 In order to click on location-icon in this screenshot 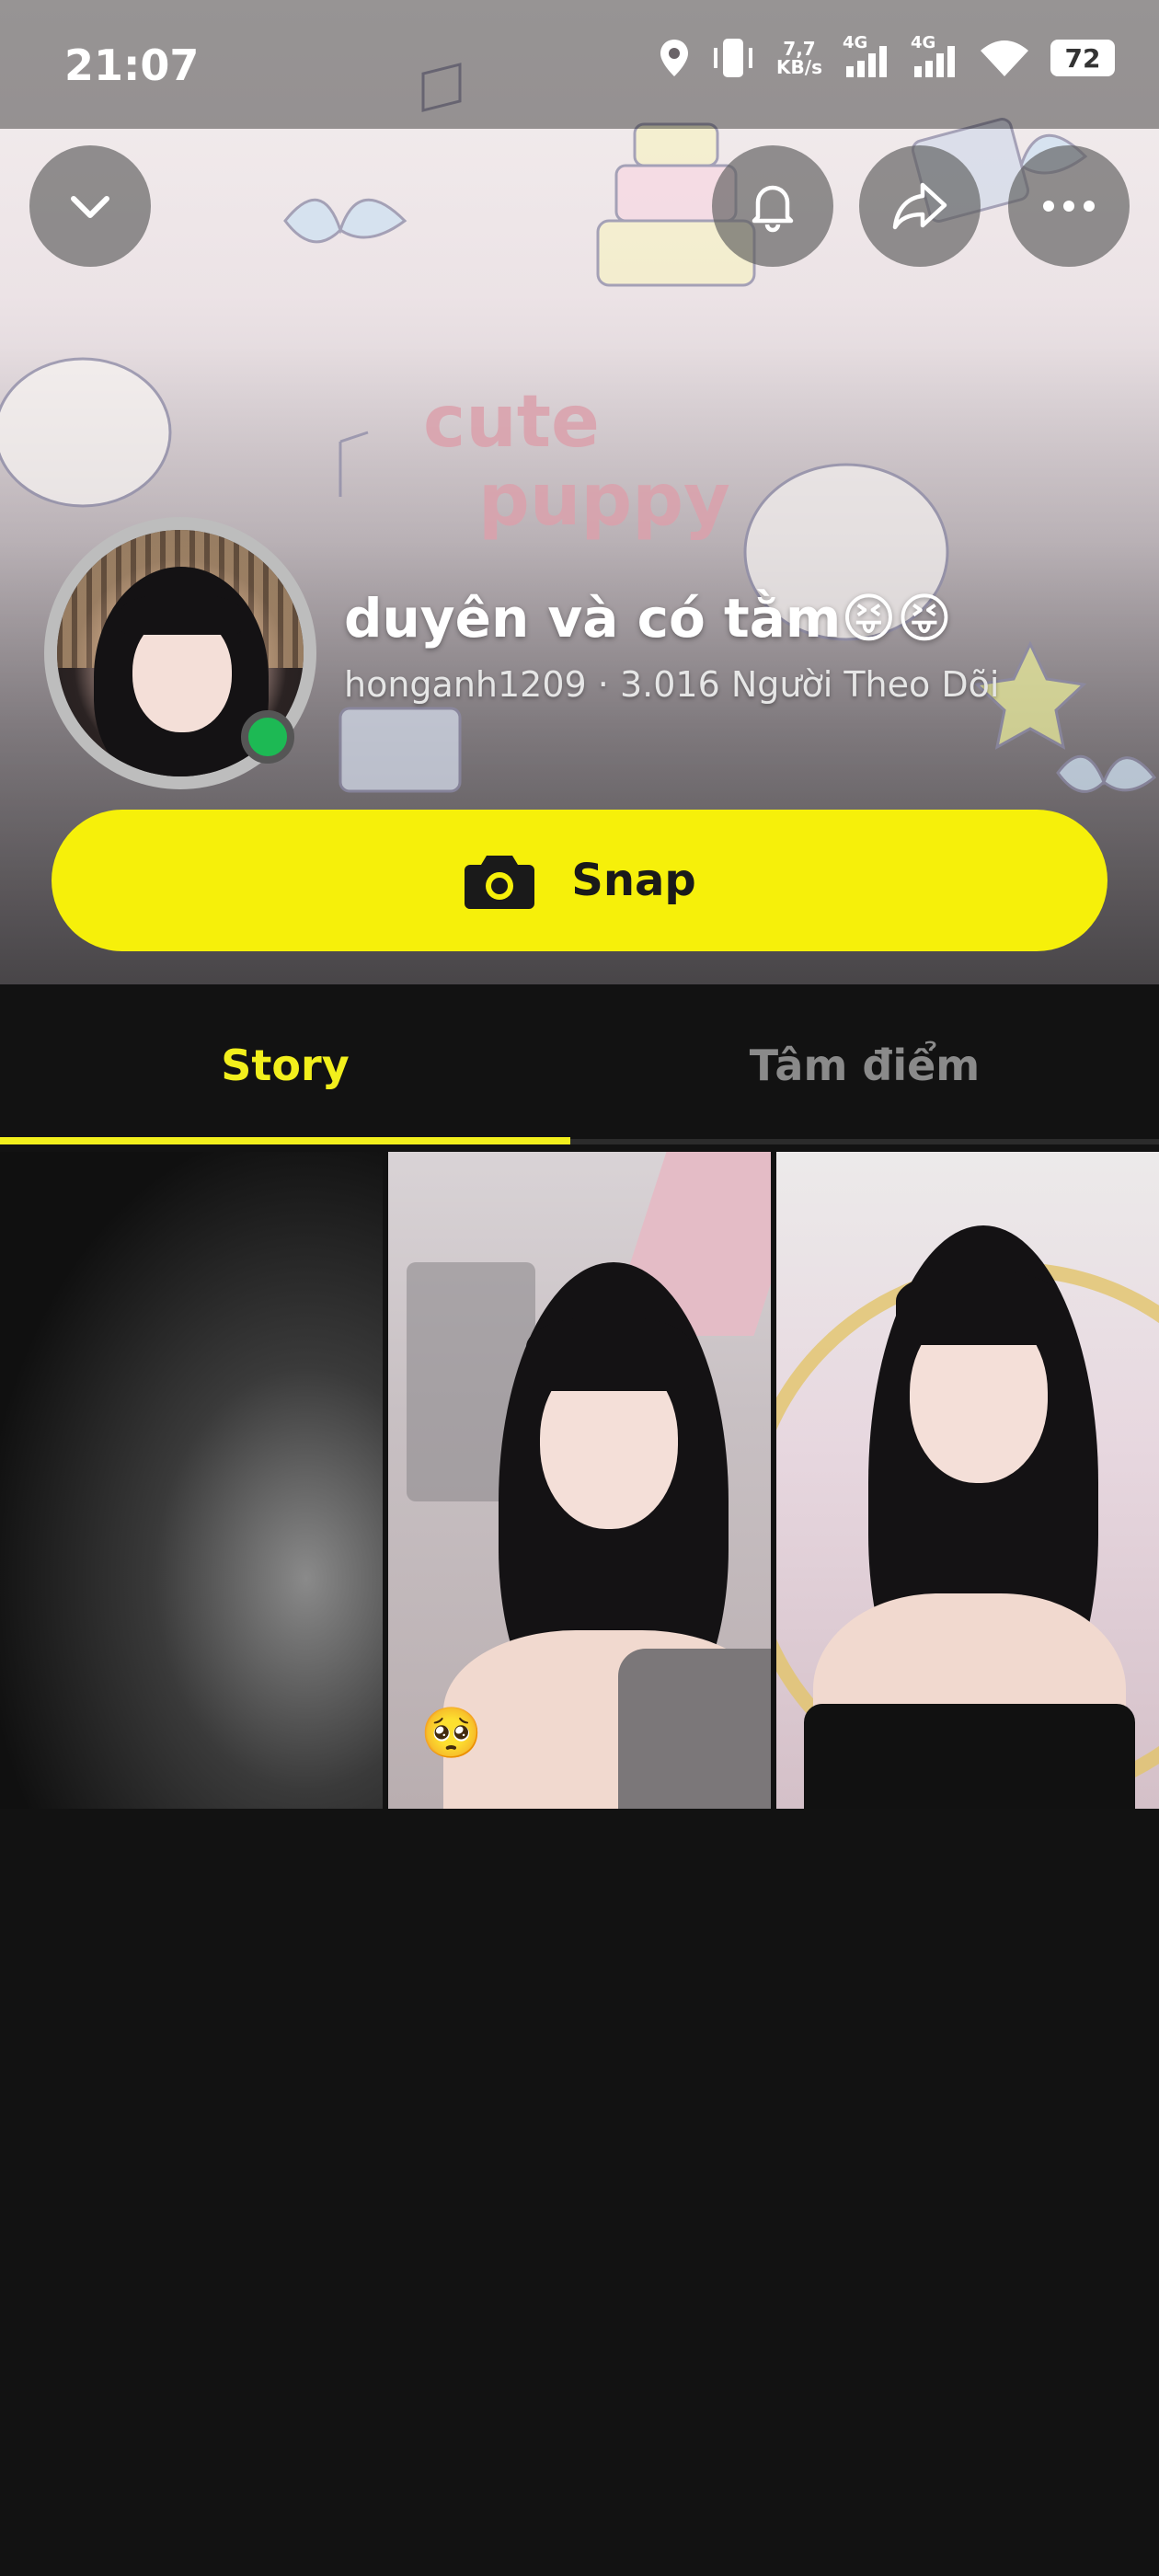, I will do `click(674, 58)`.